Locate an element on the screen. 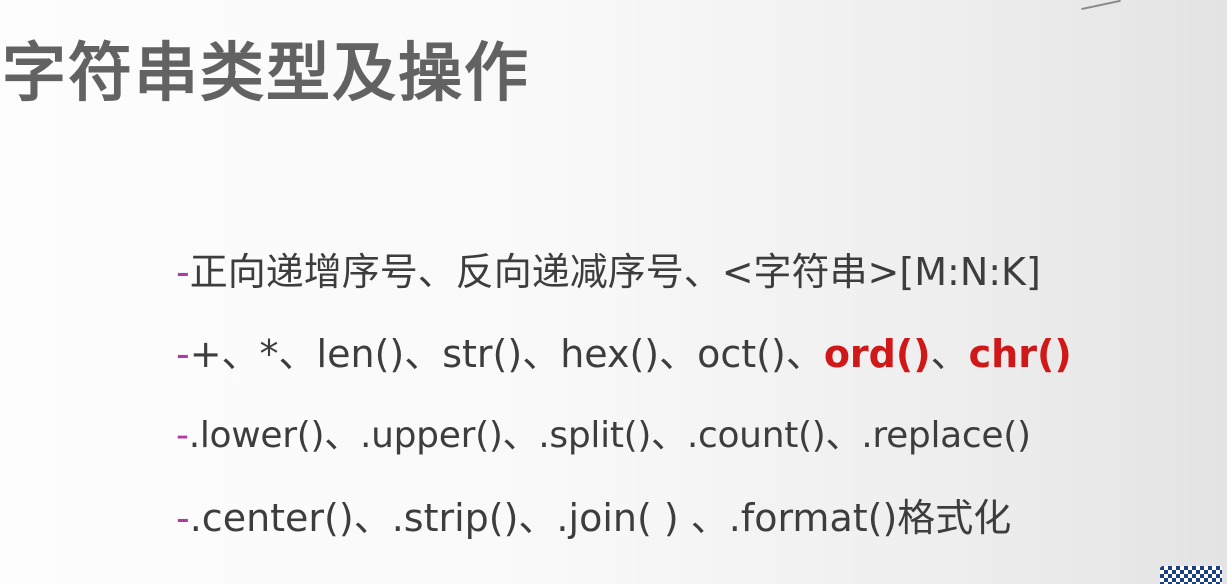 This screenshot has height=584, width=1227. bullet-text: +、*、len()、str()、hex()、oct()、 is located at coordinates (506, 354).